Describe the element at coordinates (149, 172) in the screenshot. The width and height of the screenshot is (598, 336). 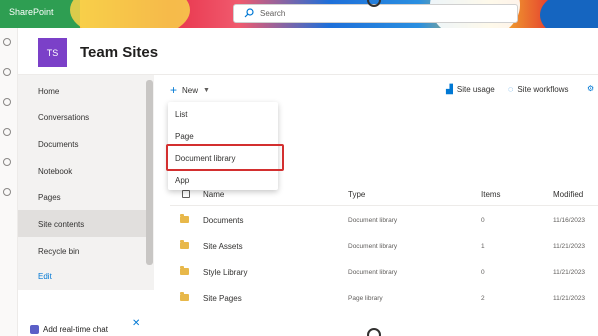
I see `nav-scrollbar` at that location.